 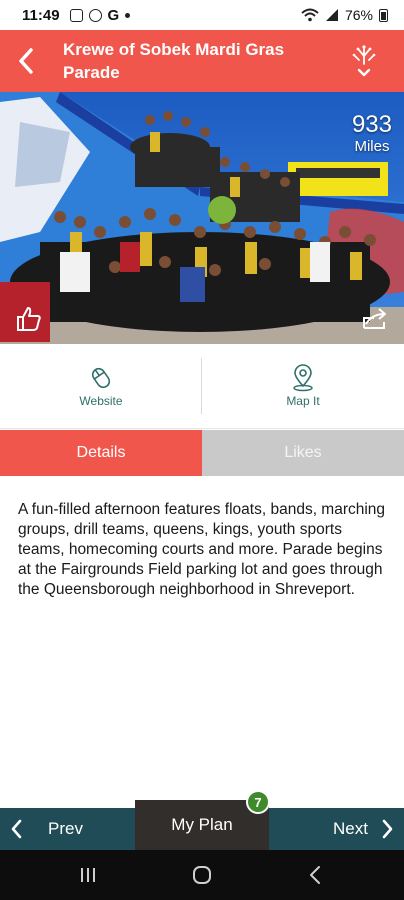 I want to click on status-left: 11:49 G, so click(x=76, y=15).